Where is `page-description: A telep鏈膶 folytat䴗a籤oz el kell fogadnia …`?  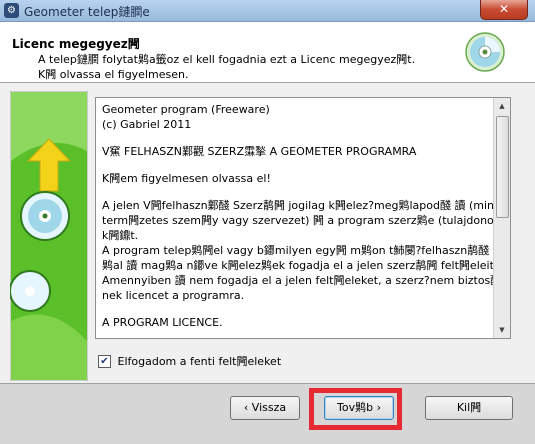 page-description: A telep鏈膶 folytat䴗a籤oz el kell fogadnia … is located at coordinates (228, 67).